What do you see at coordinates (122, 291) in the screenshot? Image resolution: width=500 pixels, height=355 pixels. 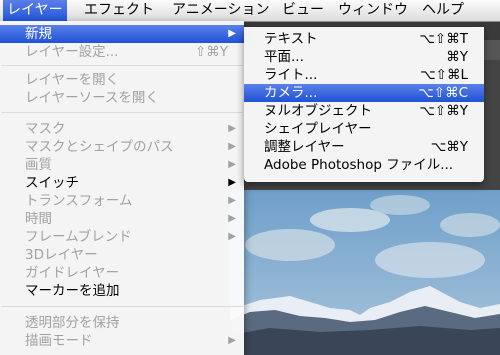 I see `menu-item-add-marker: マーカーを追加` at bounding box center [122, 291].